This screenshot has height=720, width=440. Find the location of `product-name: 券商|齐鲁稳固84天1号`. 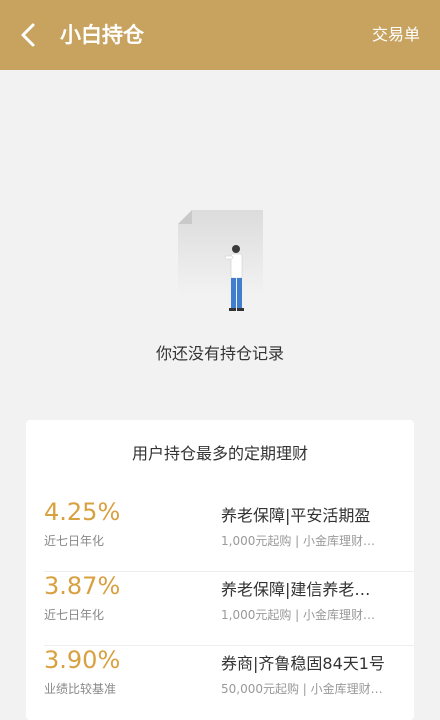

product-name: 券商|齐鲁稳固84天1号 is located at coordinates (303, 663).